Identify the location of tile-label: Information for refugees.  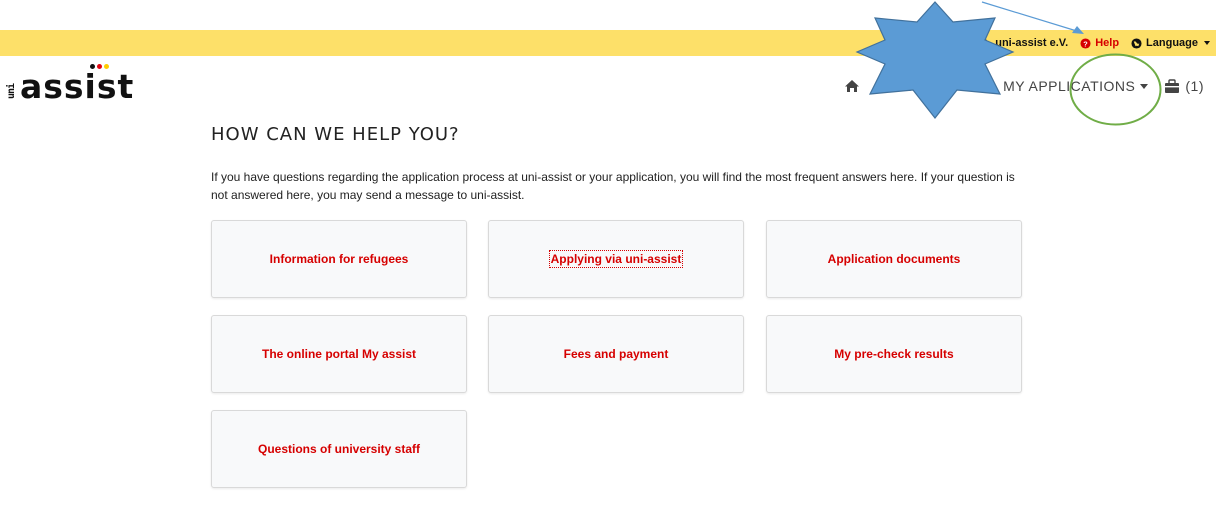
(339, 259).